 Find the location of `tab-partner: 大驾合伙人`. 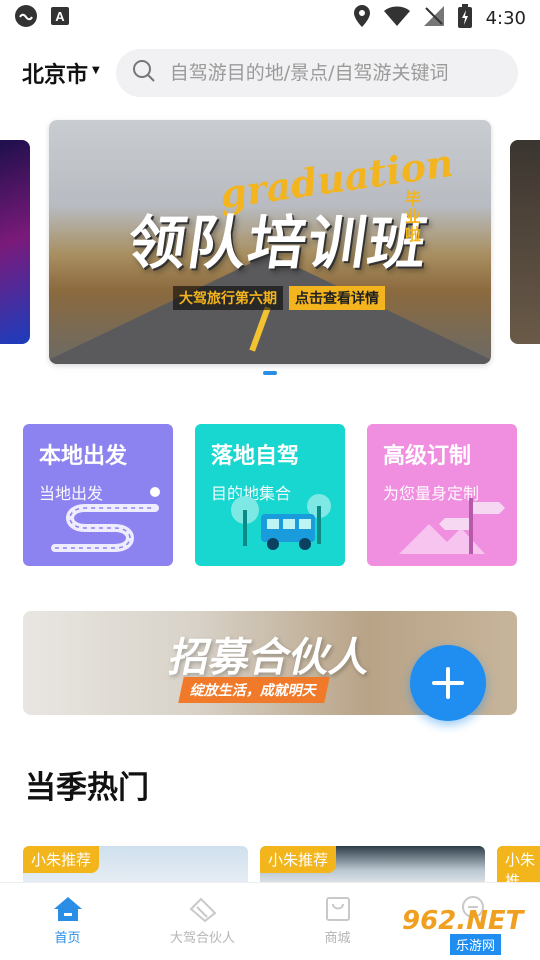

tab-partner: 大驾合伙人 is located at coordinates (202, 921).